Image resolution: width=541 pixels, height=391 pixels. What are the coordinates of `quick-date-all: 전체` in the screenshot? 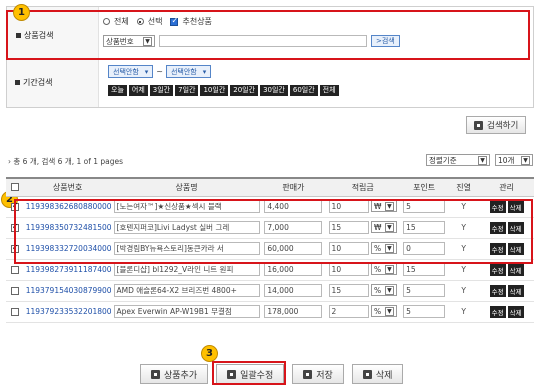 It's located at (329, 90).